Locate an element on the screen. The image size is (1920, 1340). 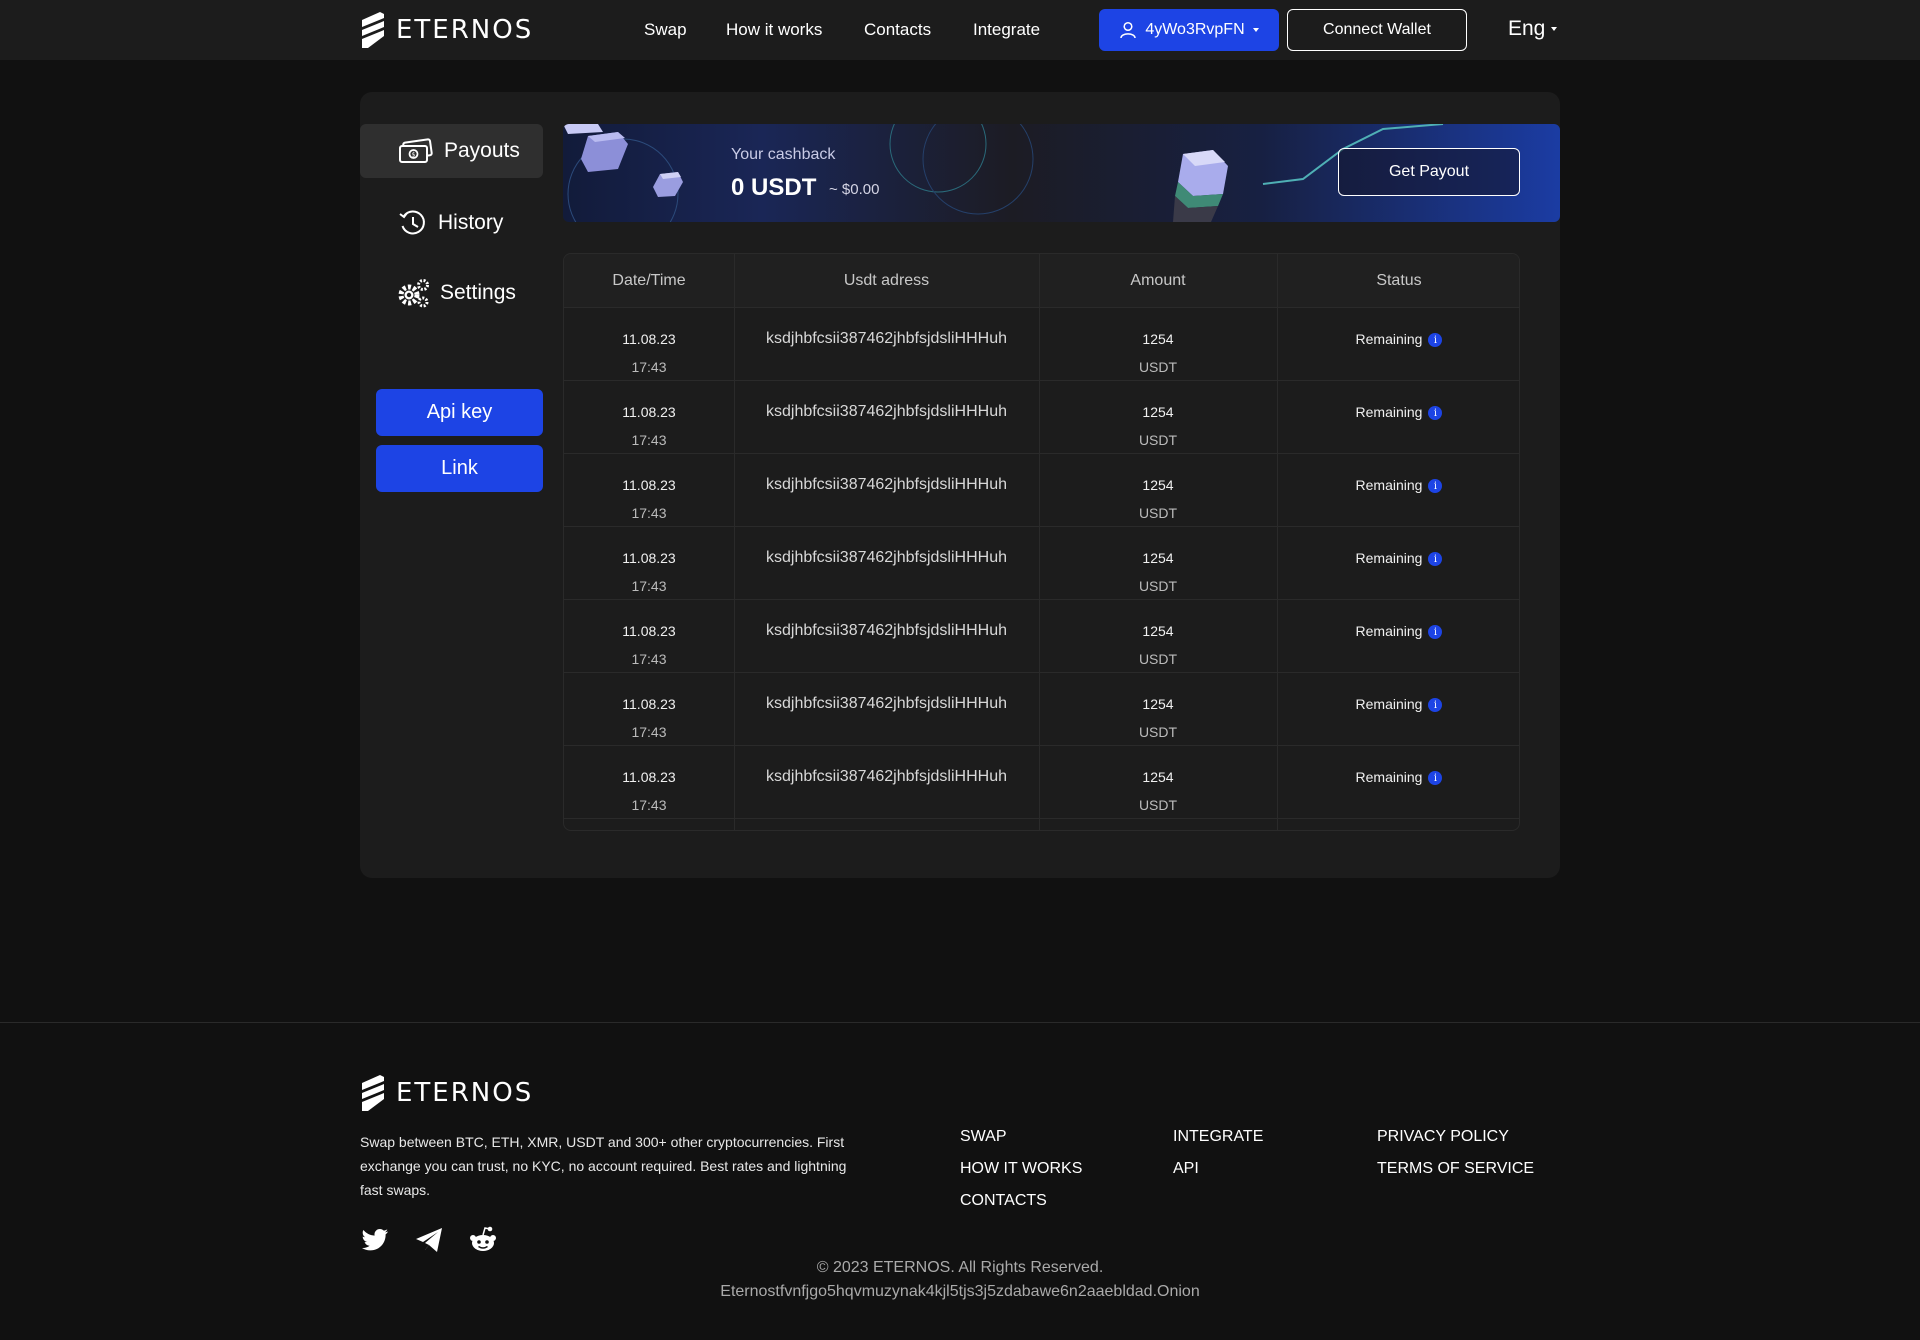
user-id-label: 4yWo3RvpFN is located at coordinates (1195, 29).